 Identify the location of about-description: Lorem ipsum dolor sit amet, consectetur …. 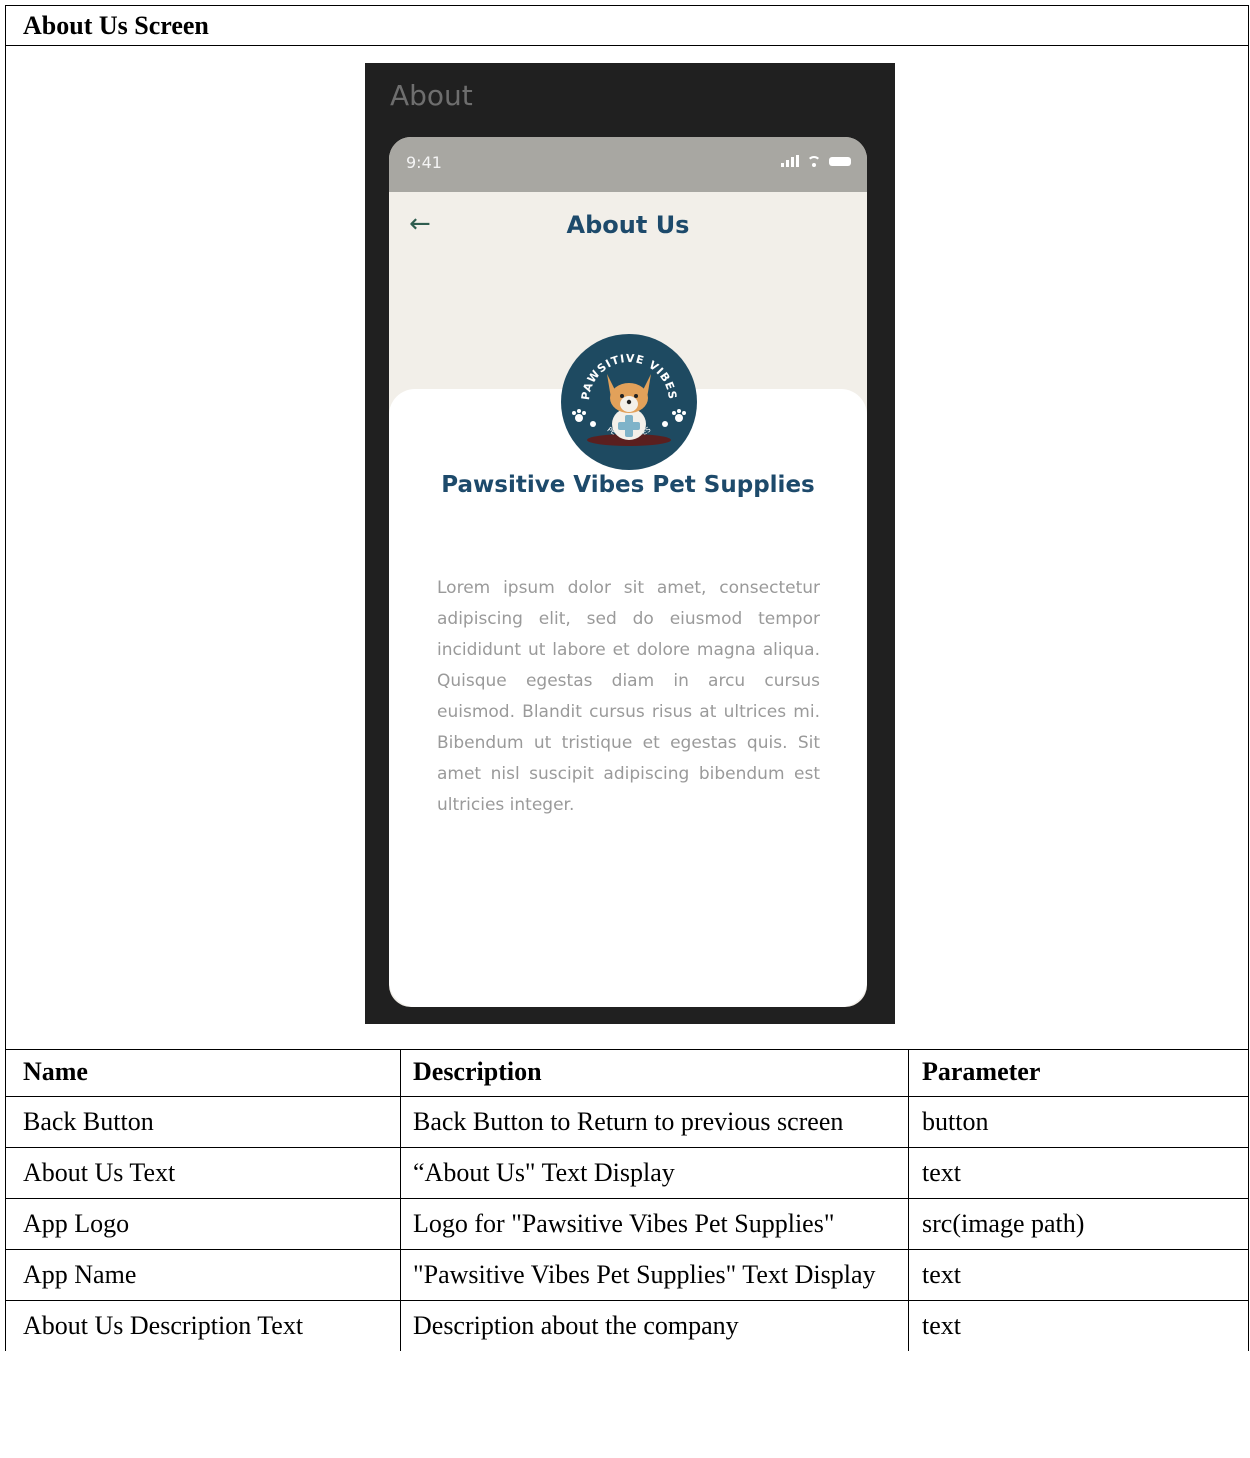
(628, 696).